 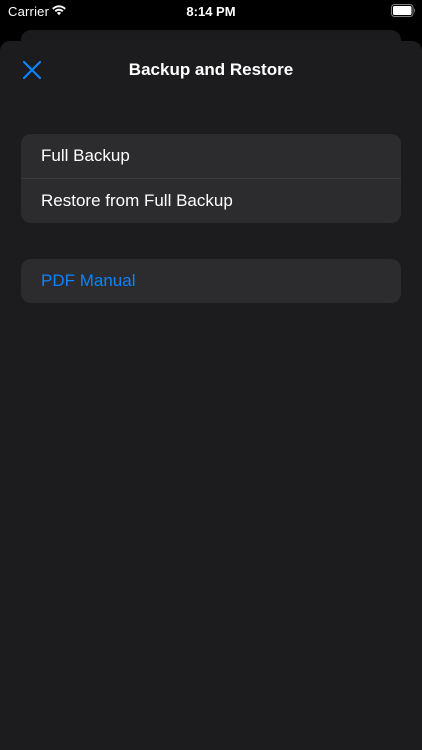 I want to click on status-bar: Carrier 8:14 PM, so click(x=211, y=11).